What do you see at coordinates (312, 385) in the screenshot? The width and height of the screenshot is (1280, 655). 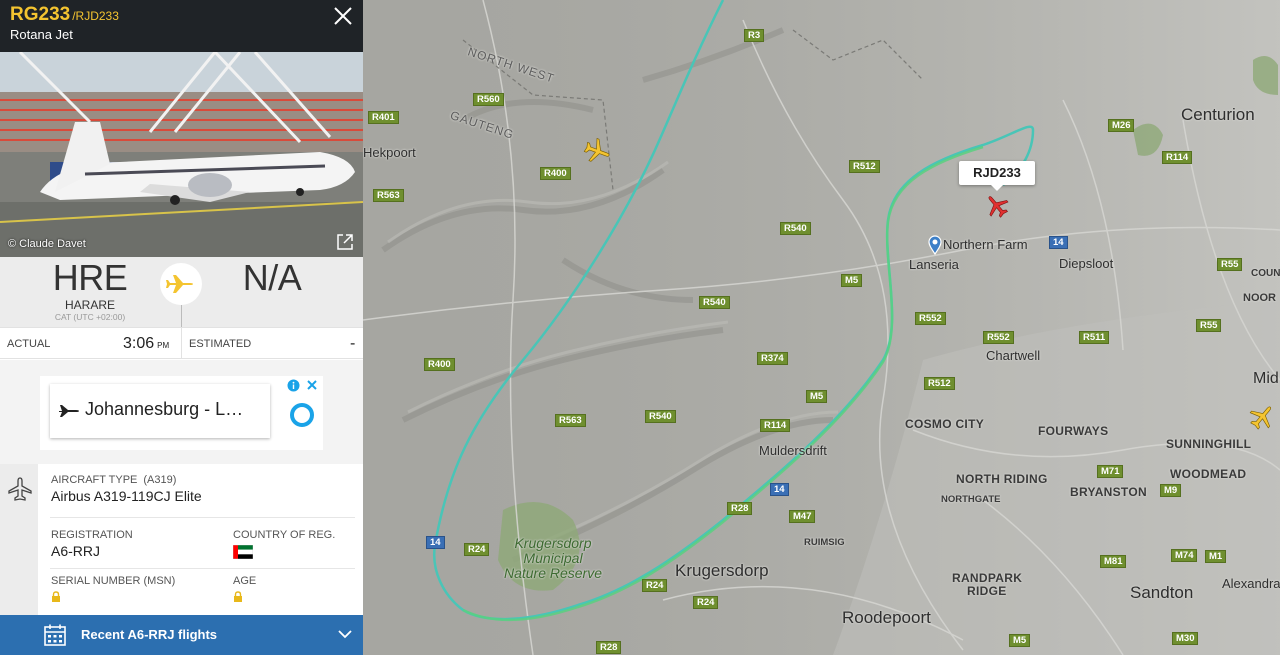 I see `ad-close-icon` at bounding box center [312, 385].